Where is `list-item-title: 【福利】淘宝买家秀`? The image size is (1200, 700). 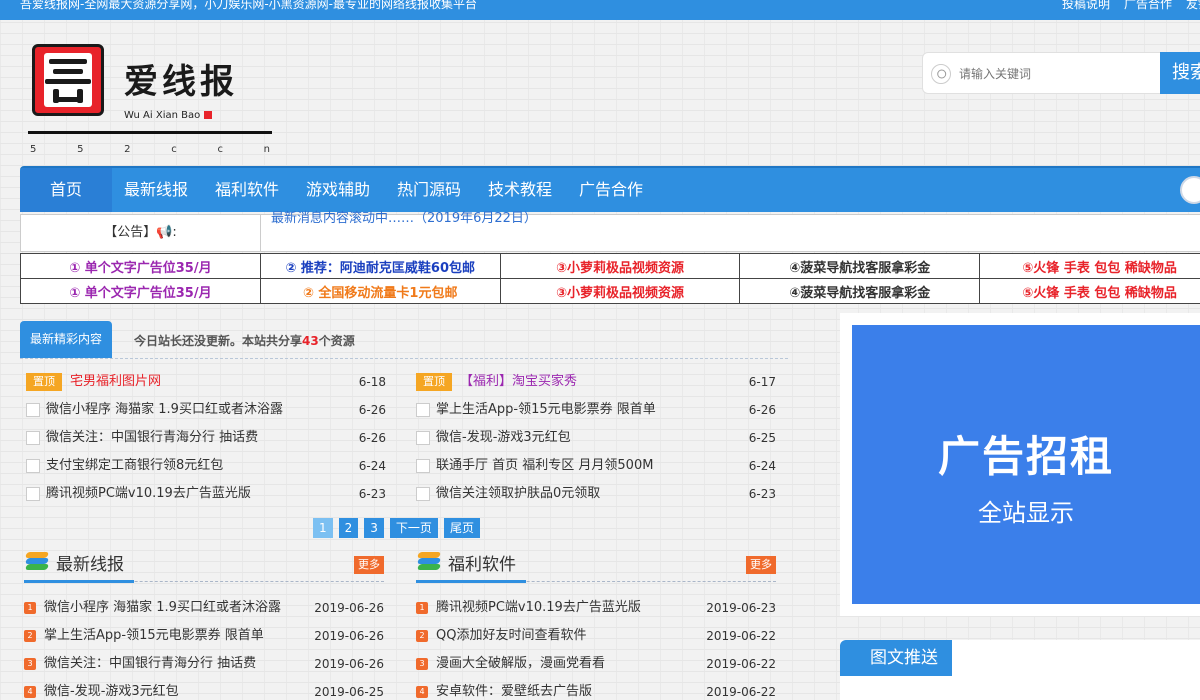 list-item-title: 【福利】淘宝买家秀 is located at coordinates (518, 382).